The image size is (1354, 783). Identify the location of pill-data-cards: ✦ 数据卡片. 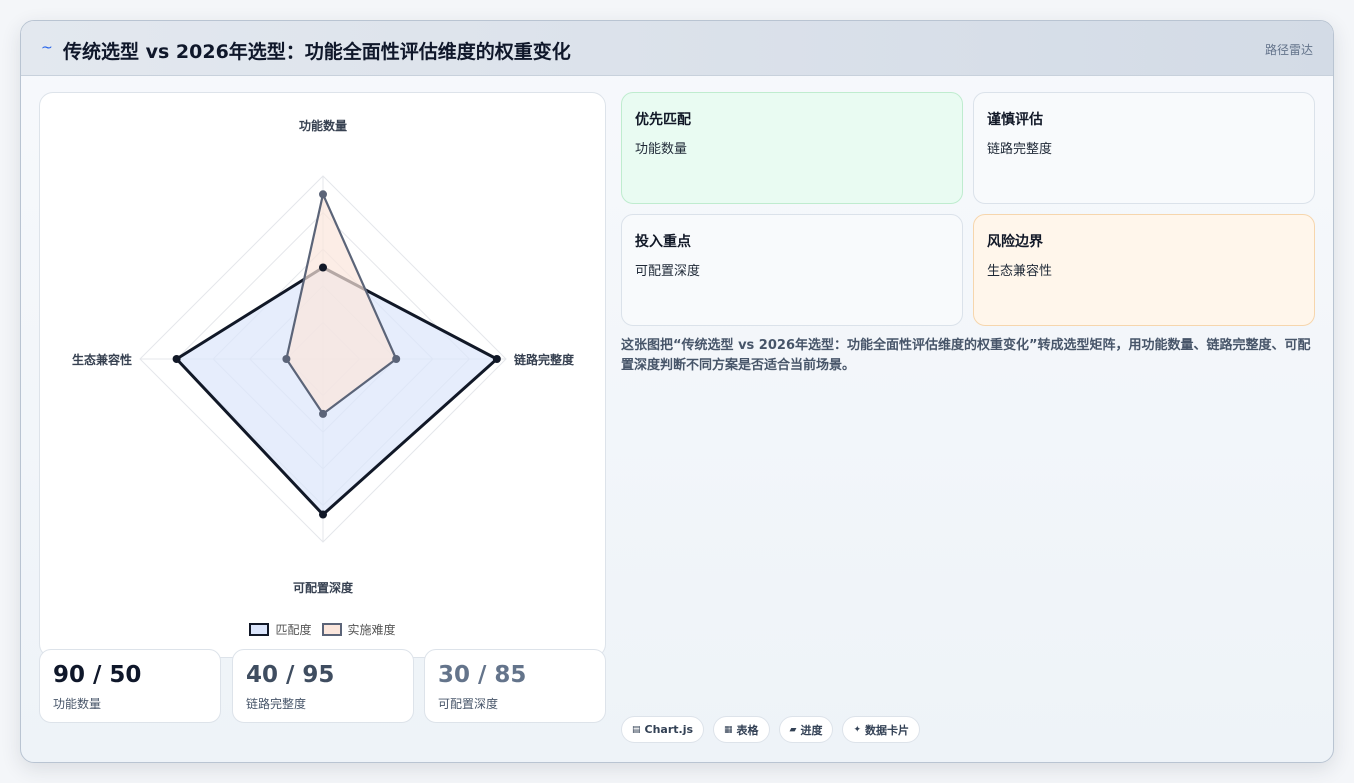
(881, 729).